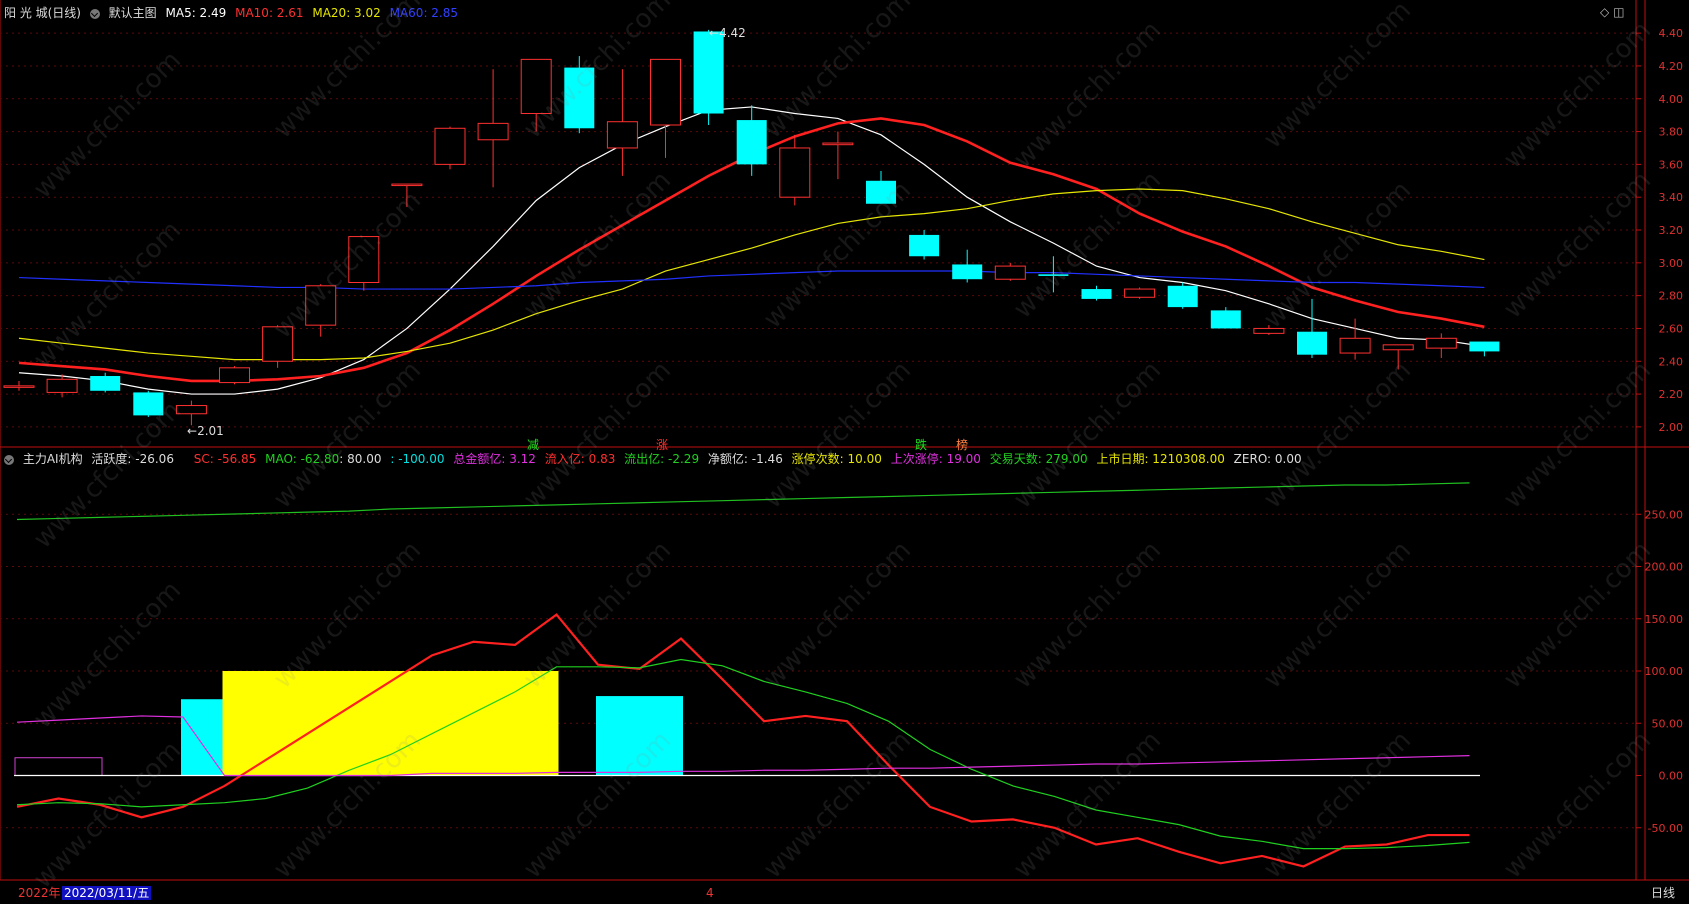  I want to click on marker-list: 榜, so click(962, 445).